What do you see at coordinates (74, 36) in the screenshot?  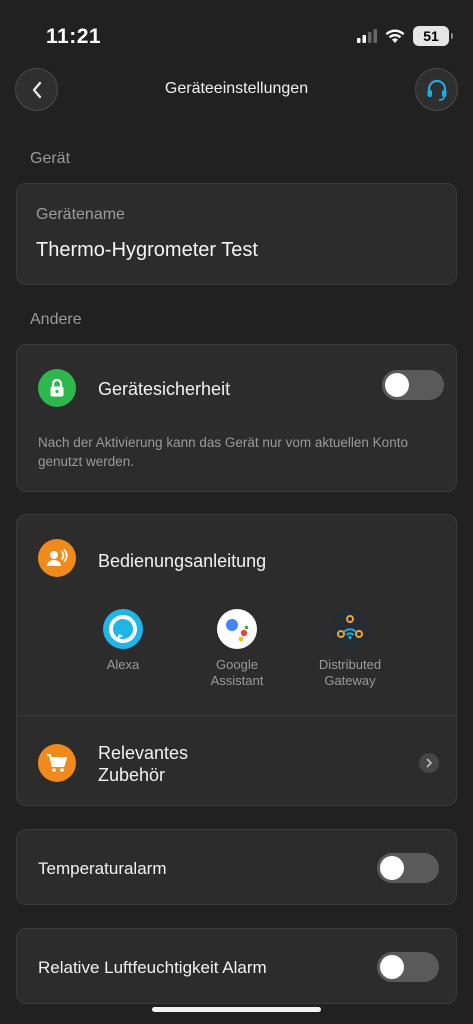 I see `status-time: 11:21` at bounding box center [74, 36].